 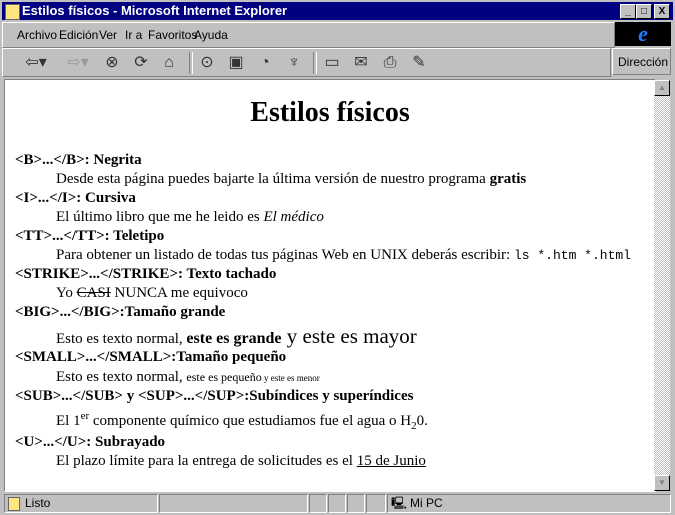 What do you see at coordinates (662, 483) in the screenshot?
I see `scroll-down-button: ▼` at bounding box center [662, 483].